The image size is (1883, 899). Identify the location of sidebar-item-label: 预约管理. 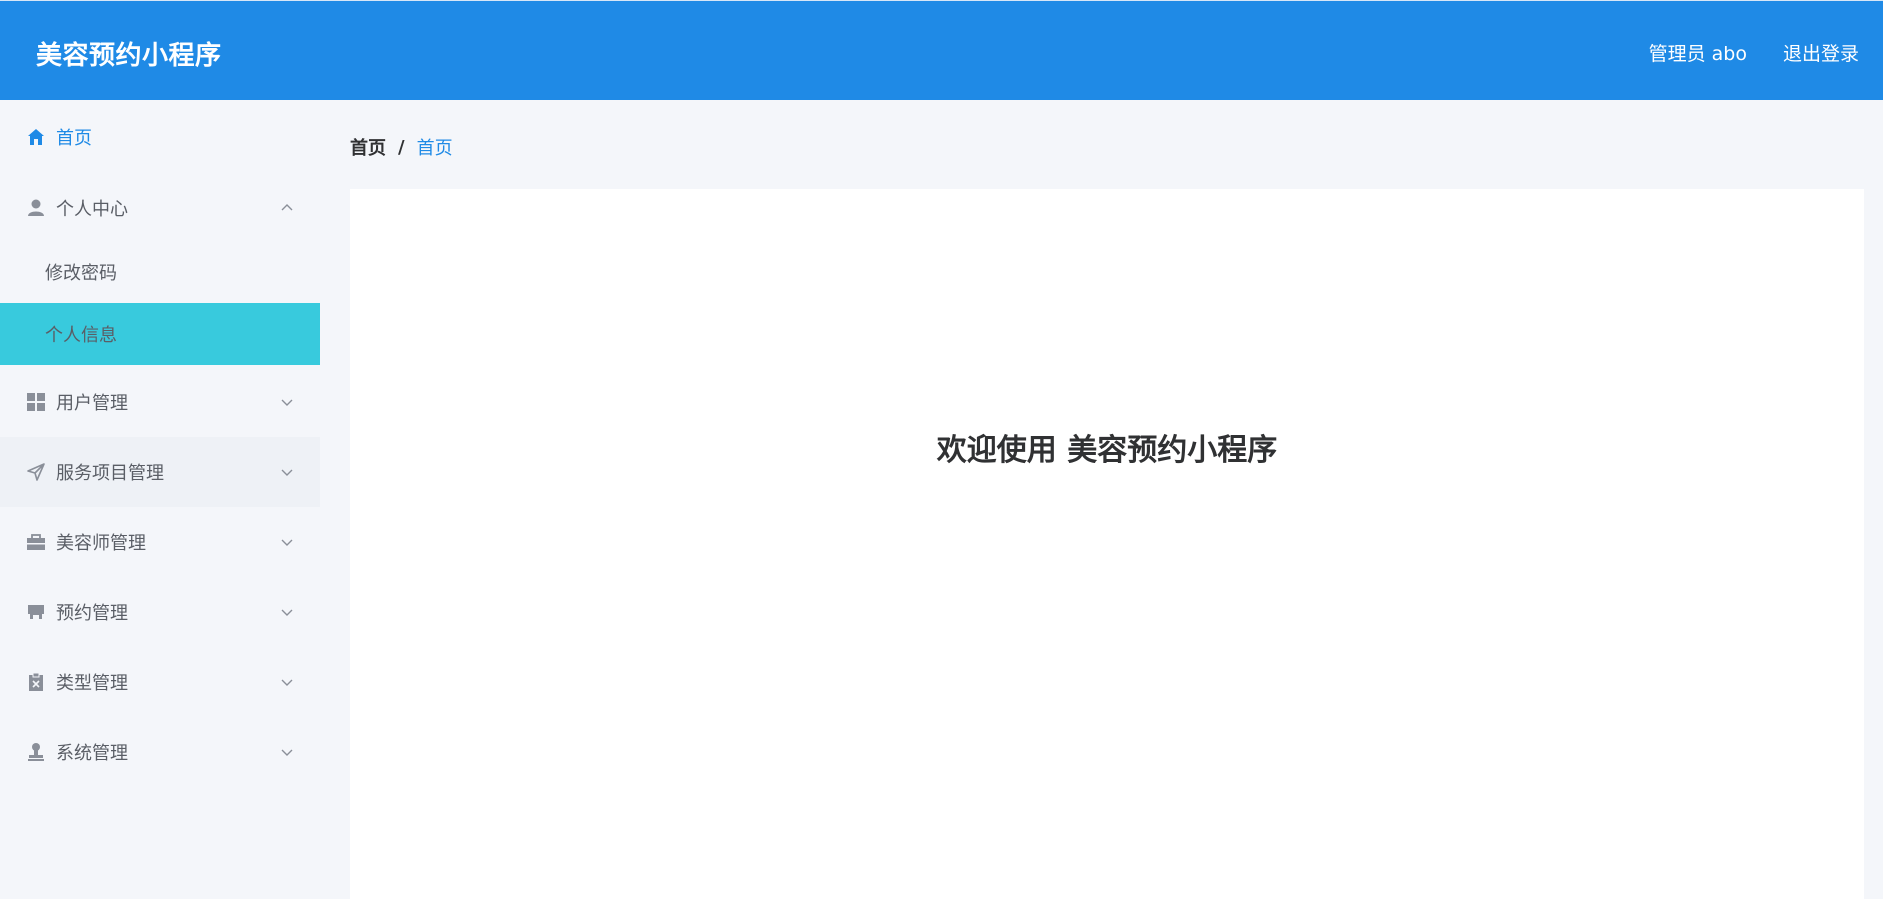
(92, 613).